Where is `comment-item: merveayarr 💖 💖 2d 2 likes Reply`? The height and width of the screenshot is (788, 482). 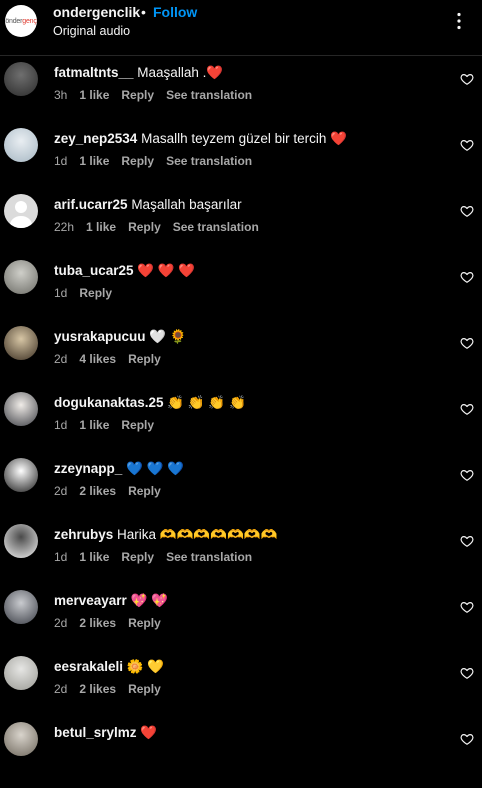 comment-item: merveayarr 💖 💖 2d 2 likes Reply is located at coordinates (241, 623).